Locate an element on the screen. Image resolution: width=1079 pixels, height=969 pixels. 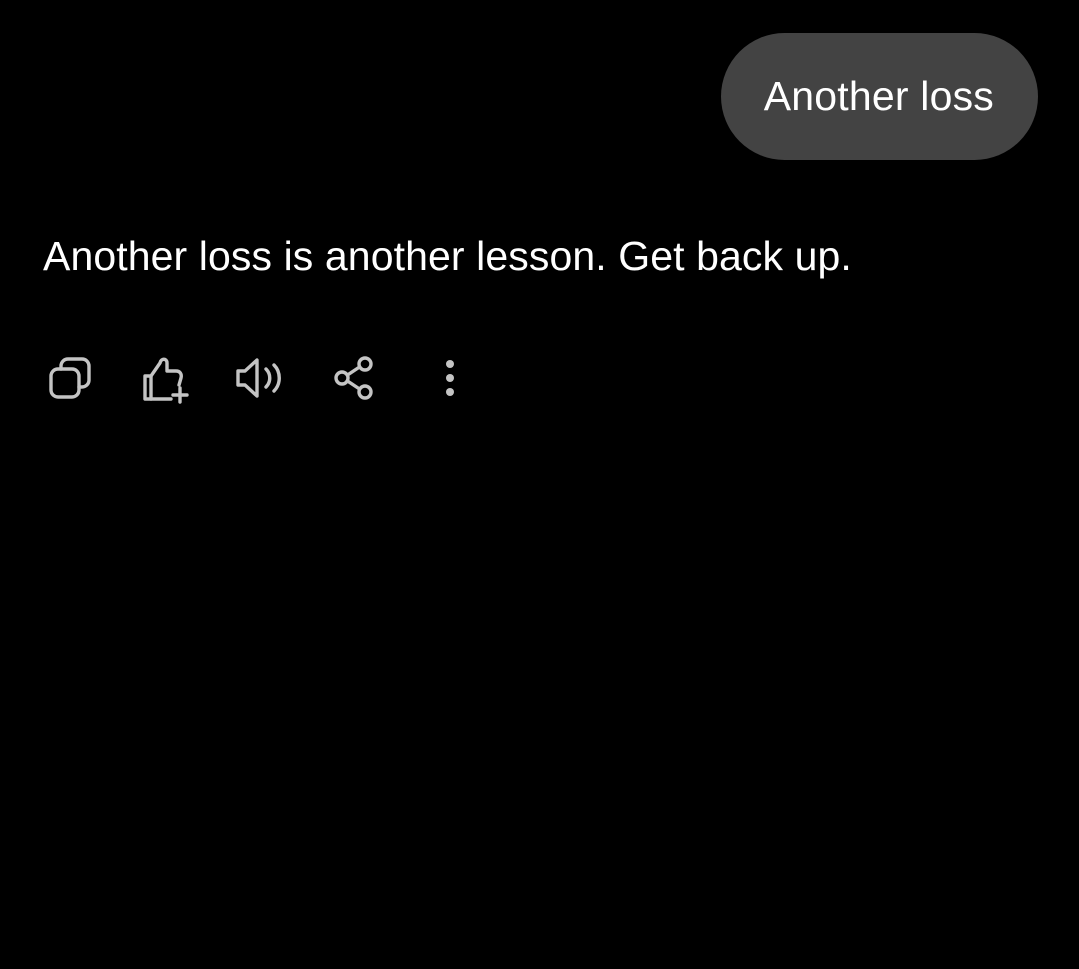
like-button is located at coordinates (166, 378).